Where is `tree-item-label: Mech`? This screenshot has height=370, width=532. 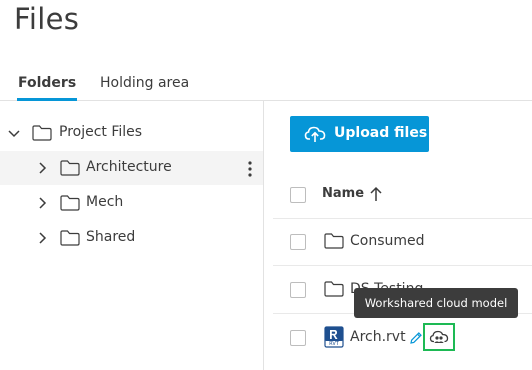 tree-item-label: Mech is located at coordinates (105, 202).